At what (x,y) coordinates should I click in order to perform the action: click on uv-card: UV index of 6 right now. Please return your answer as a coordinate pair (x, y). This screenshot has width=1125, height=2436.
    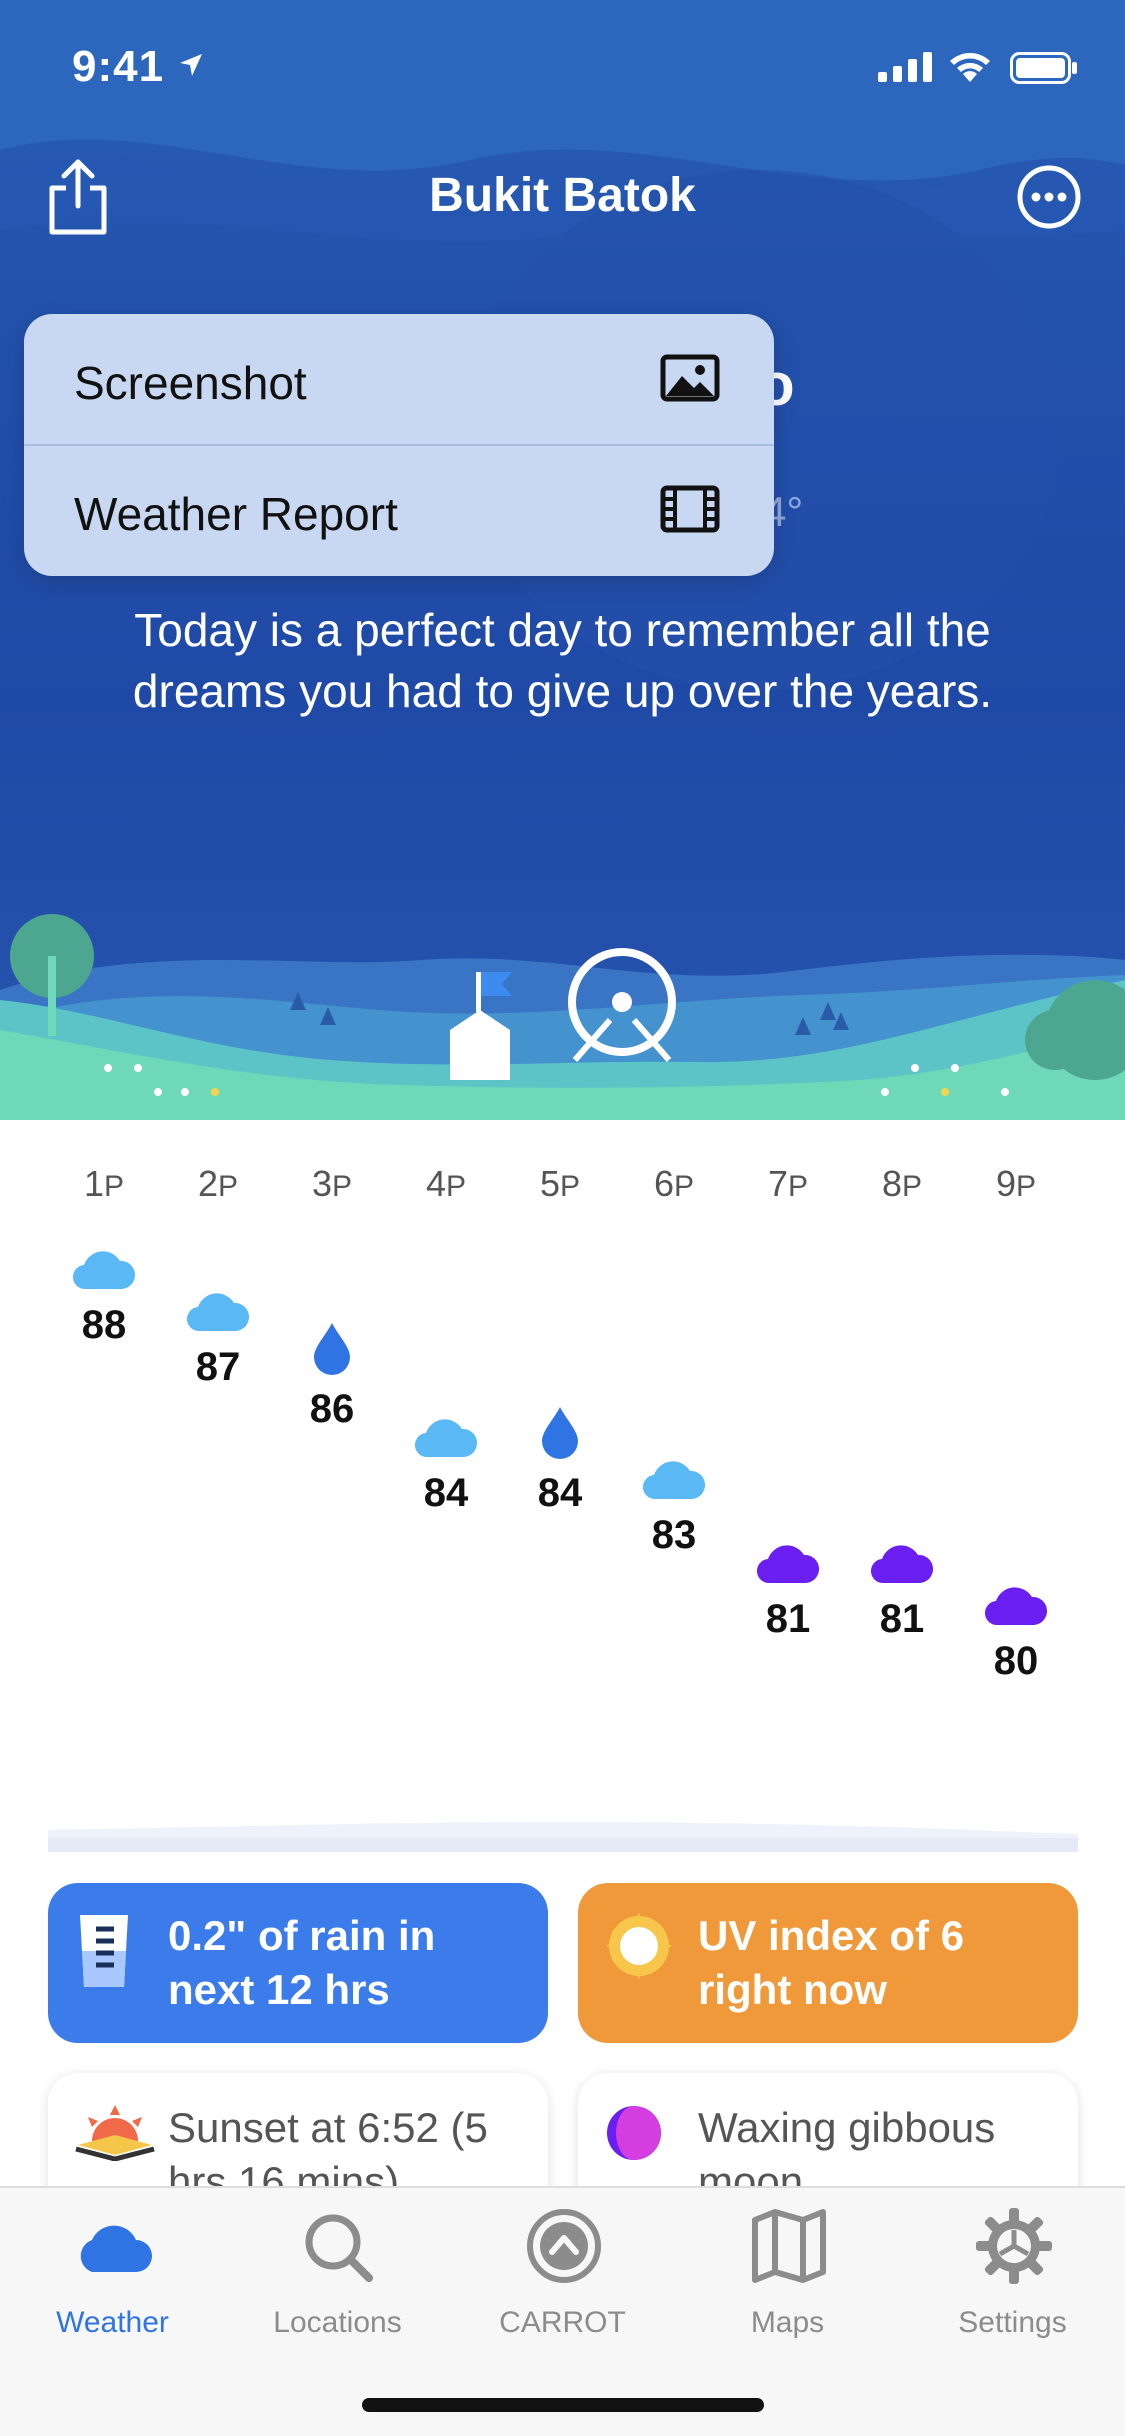
    Looking at the image, I should click on (828, 1963).